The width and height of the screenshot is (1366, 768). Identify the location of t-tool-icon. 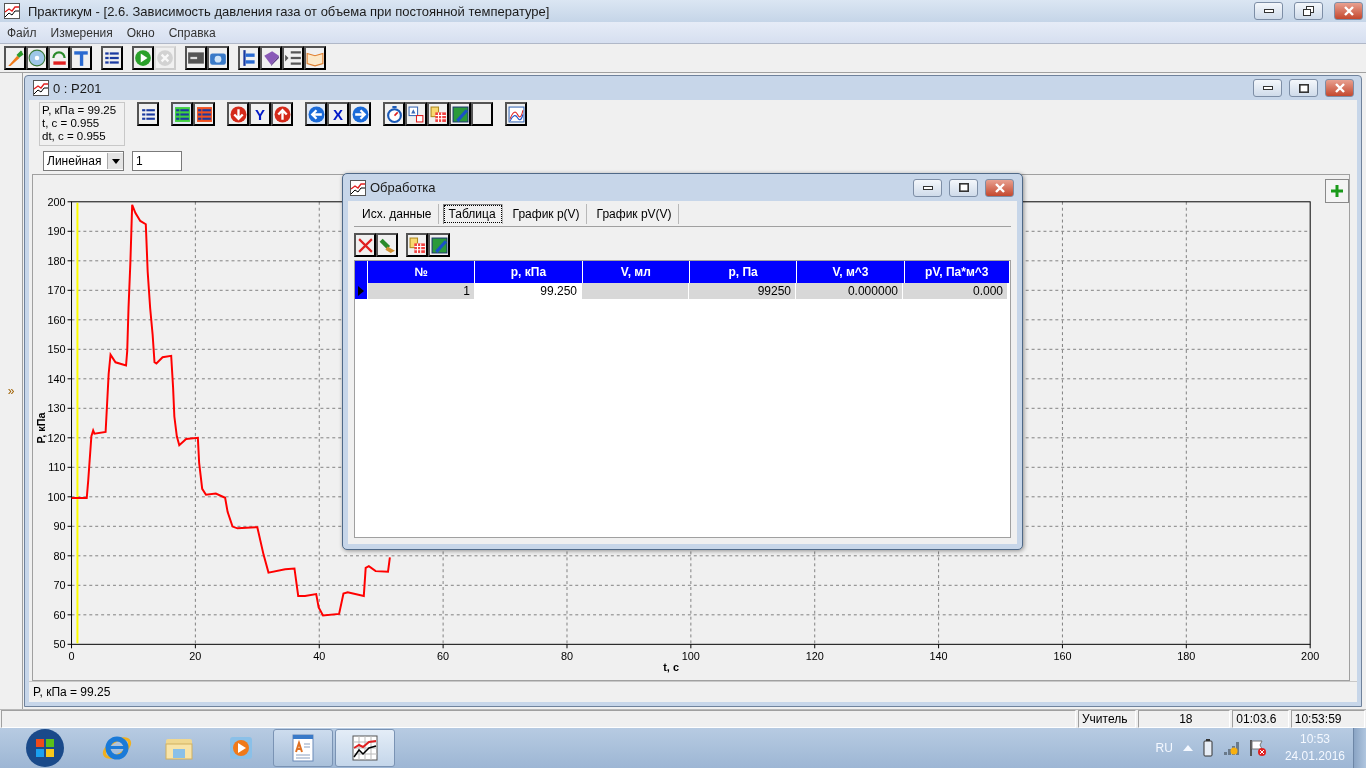
(81, 58).